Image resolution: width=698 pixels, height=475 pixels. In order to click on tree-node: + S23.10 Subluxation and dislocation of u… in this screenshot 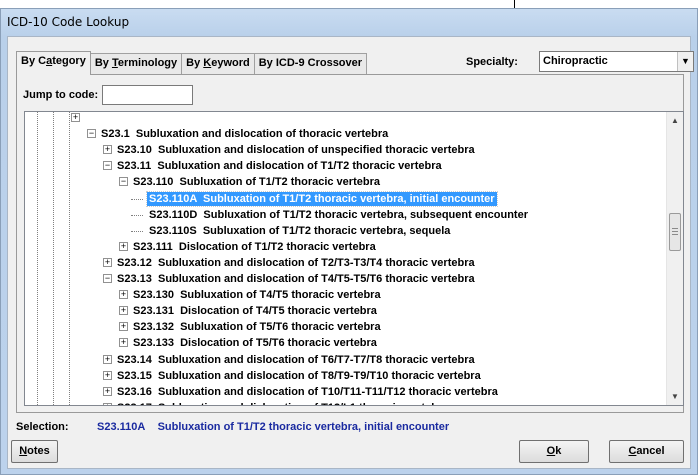, I will do `click(345, 150)`.